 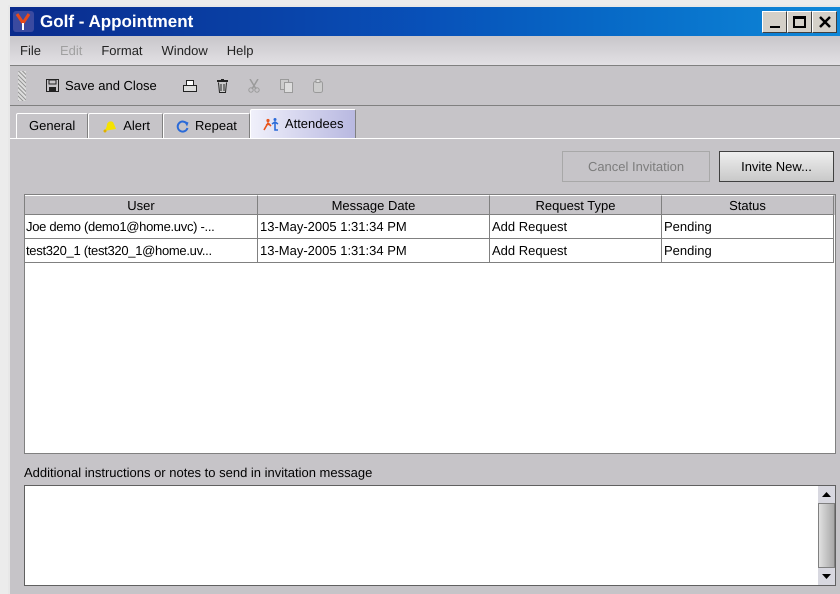 I want to click on scroll-up-icon, so click(x=826, y=494).